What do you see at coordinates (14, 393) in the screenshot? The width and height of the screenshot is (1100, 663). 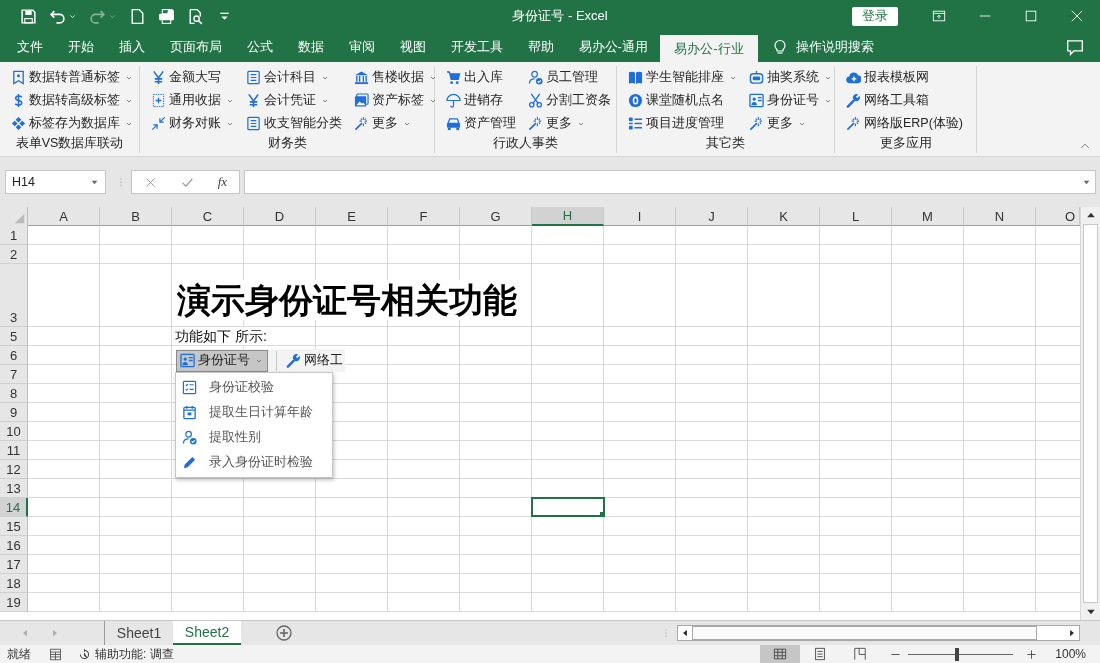 I see `row-header: 8` at bounding box center [14, 393].